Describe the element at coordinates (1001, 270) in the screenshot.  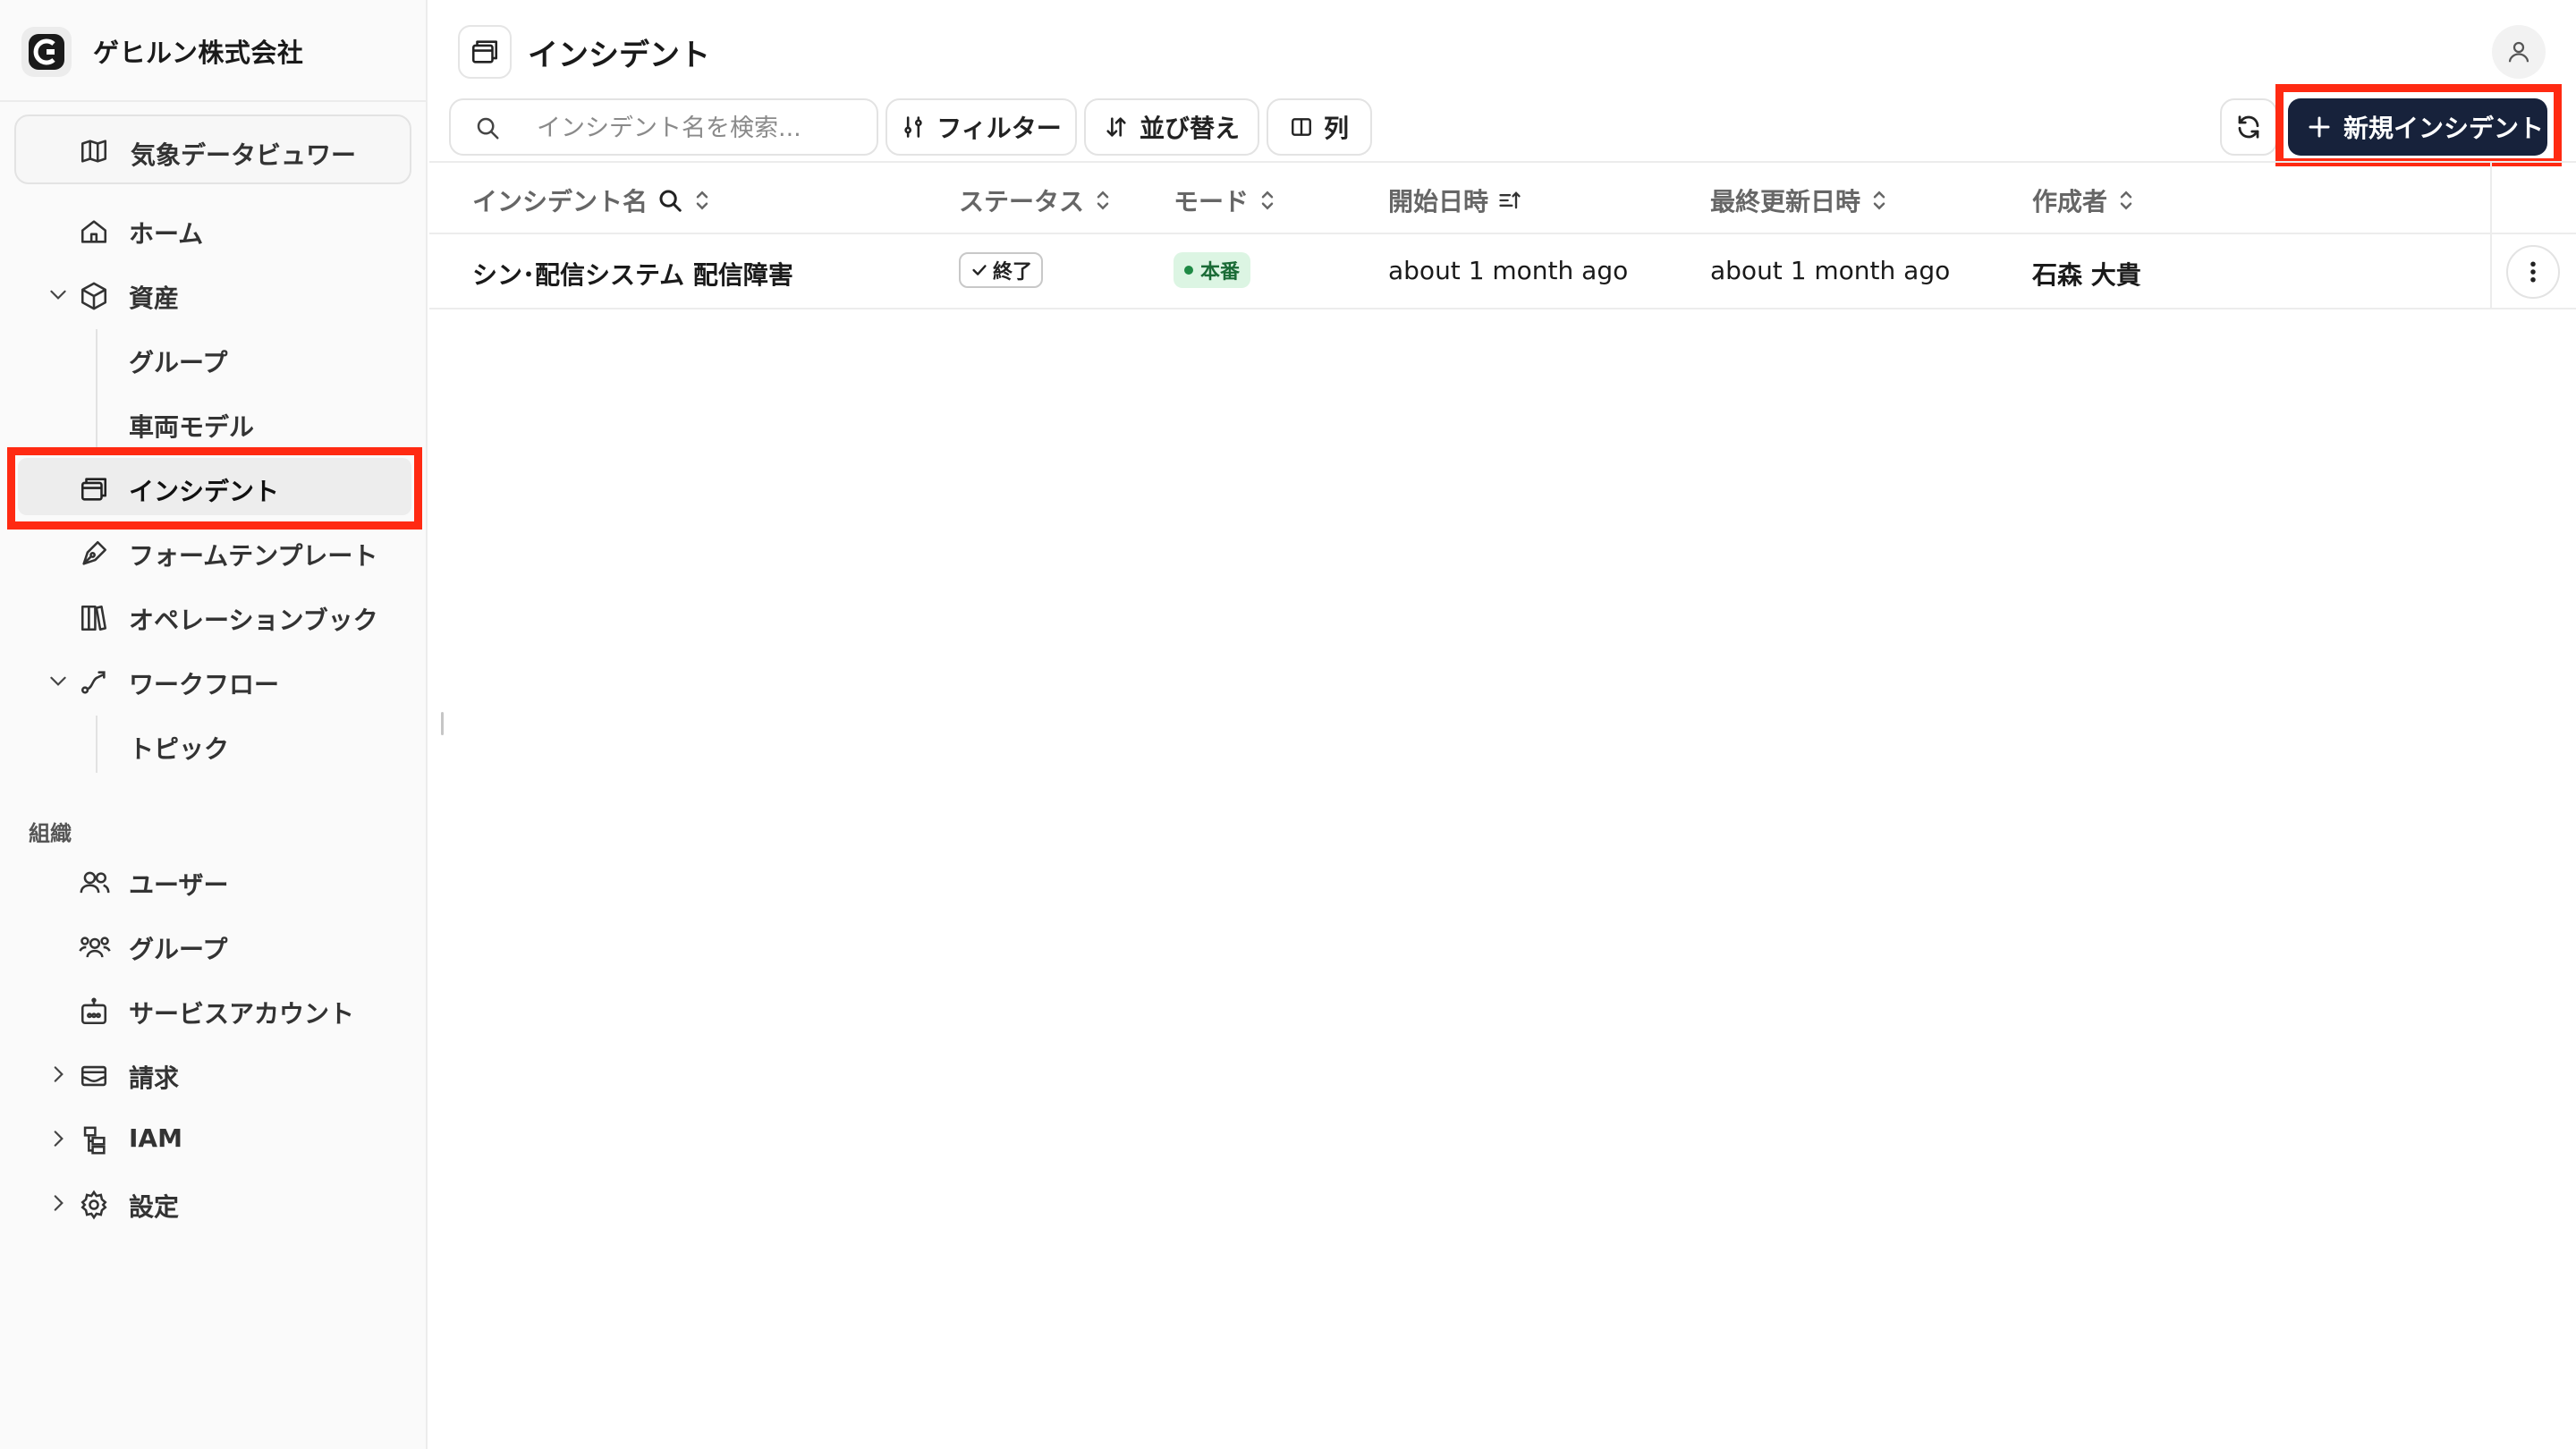
I see `status-badge: 終了` at that location.